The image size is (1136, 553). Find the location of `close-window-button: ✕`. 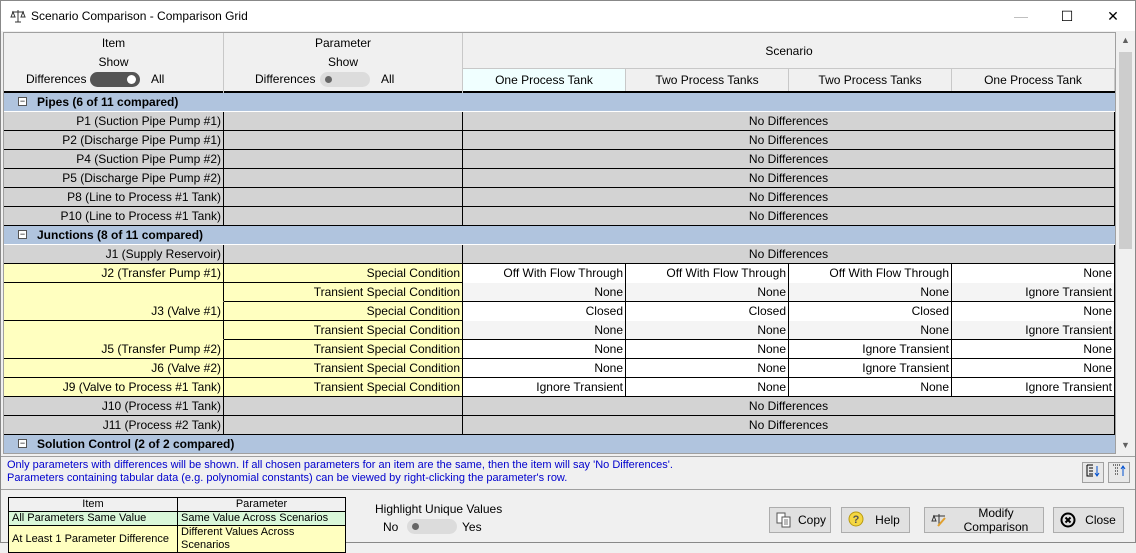

close-window-button: ✕ is located at coordinates (1113, 16).